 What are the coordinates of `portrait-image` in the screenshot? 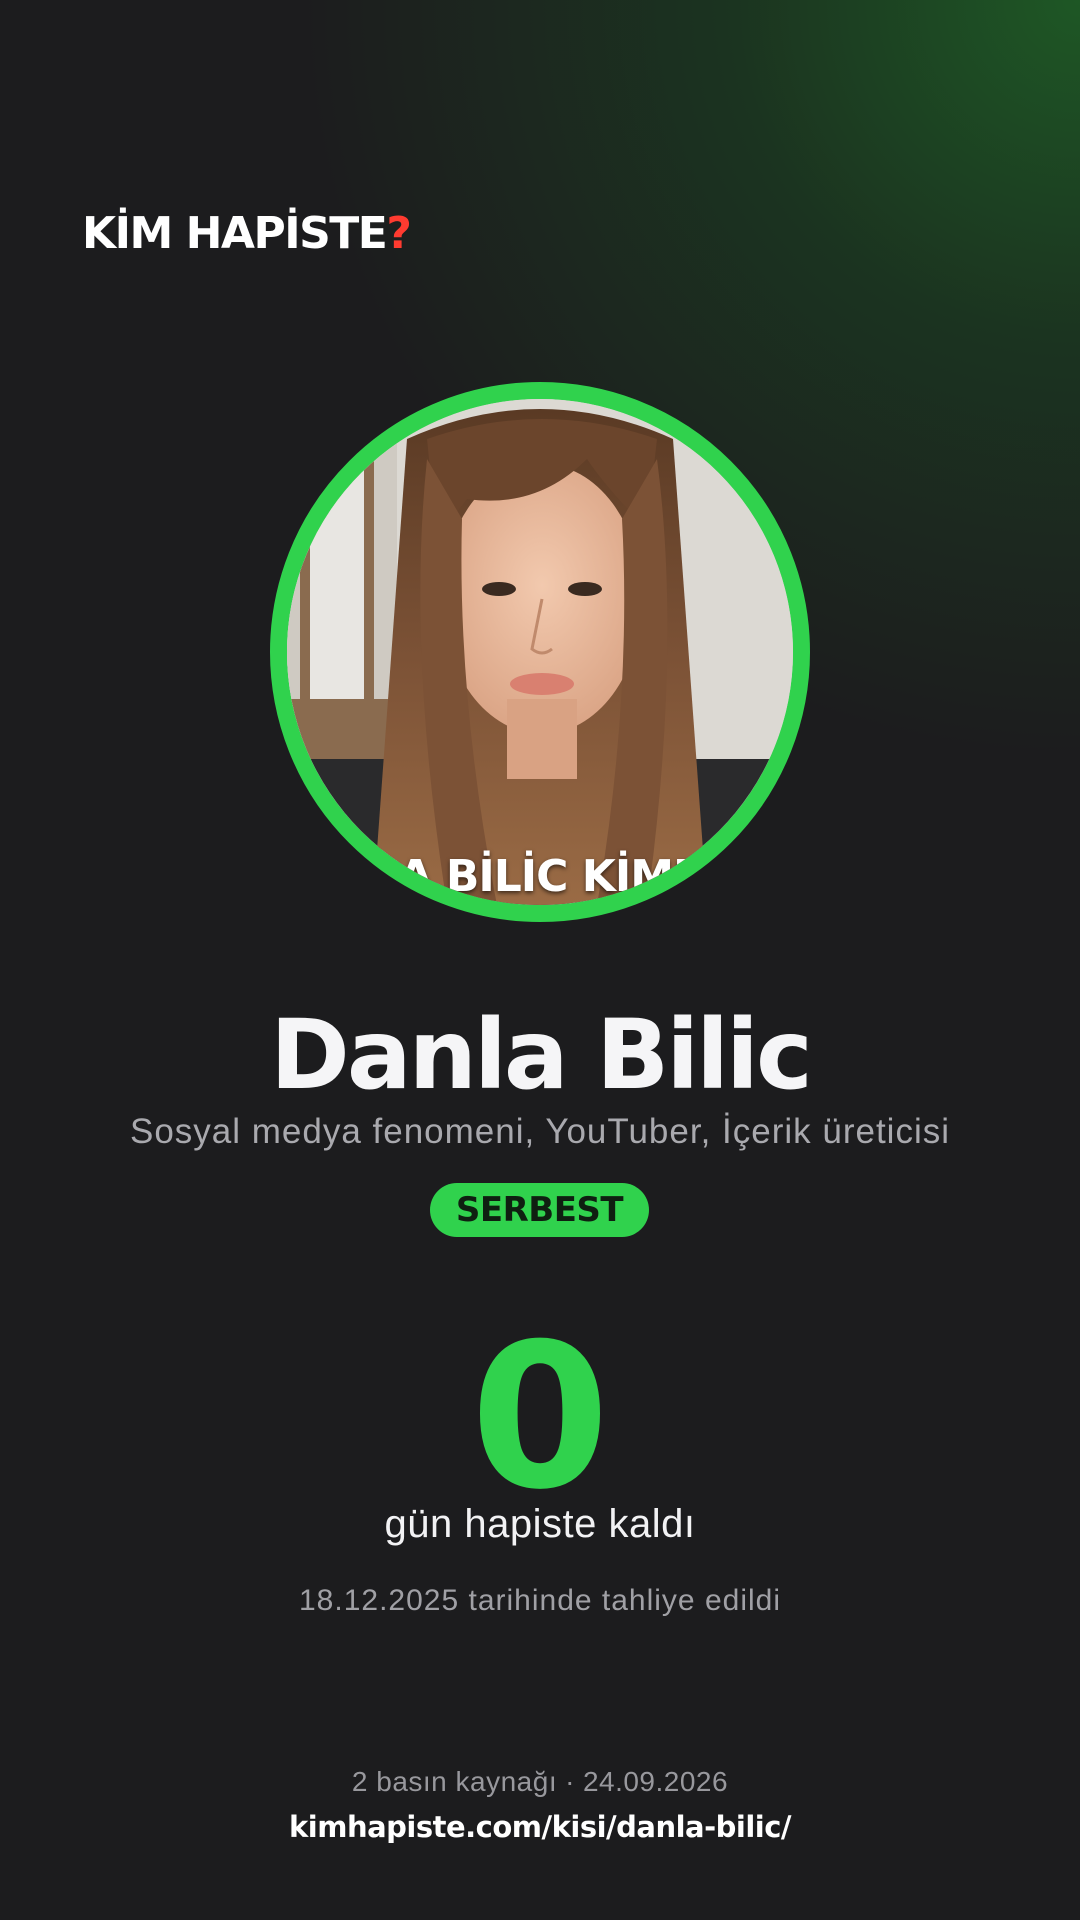 It's located at (540, 652).